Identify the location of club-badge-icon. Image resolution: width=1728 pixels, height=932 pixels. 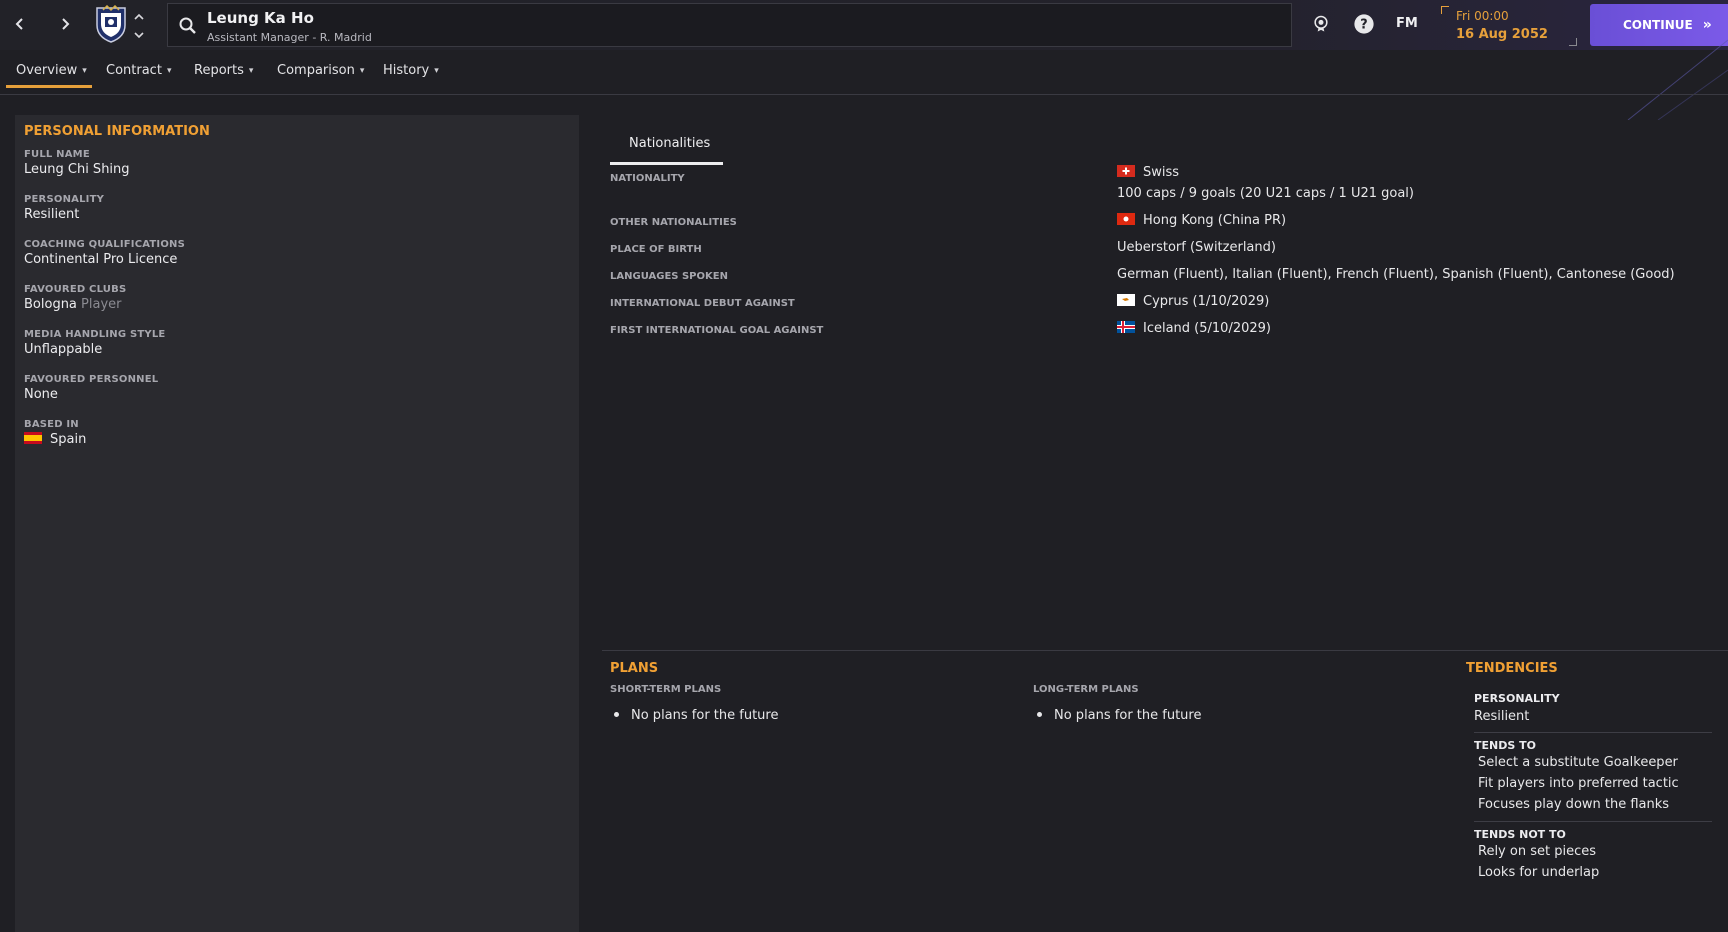
(111, 24).